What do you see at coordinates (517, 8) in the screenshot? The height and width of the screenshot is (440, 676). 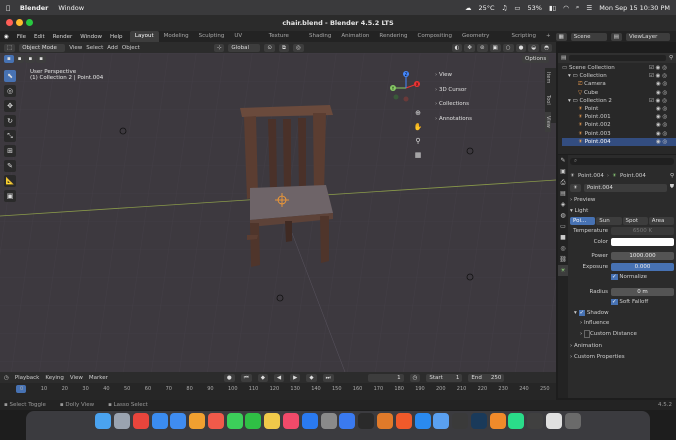 I see `display-icon: ▭` at bounding box center [517, 8].